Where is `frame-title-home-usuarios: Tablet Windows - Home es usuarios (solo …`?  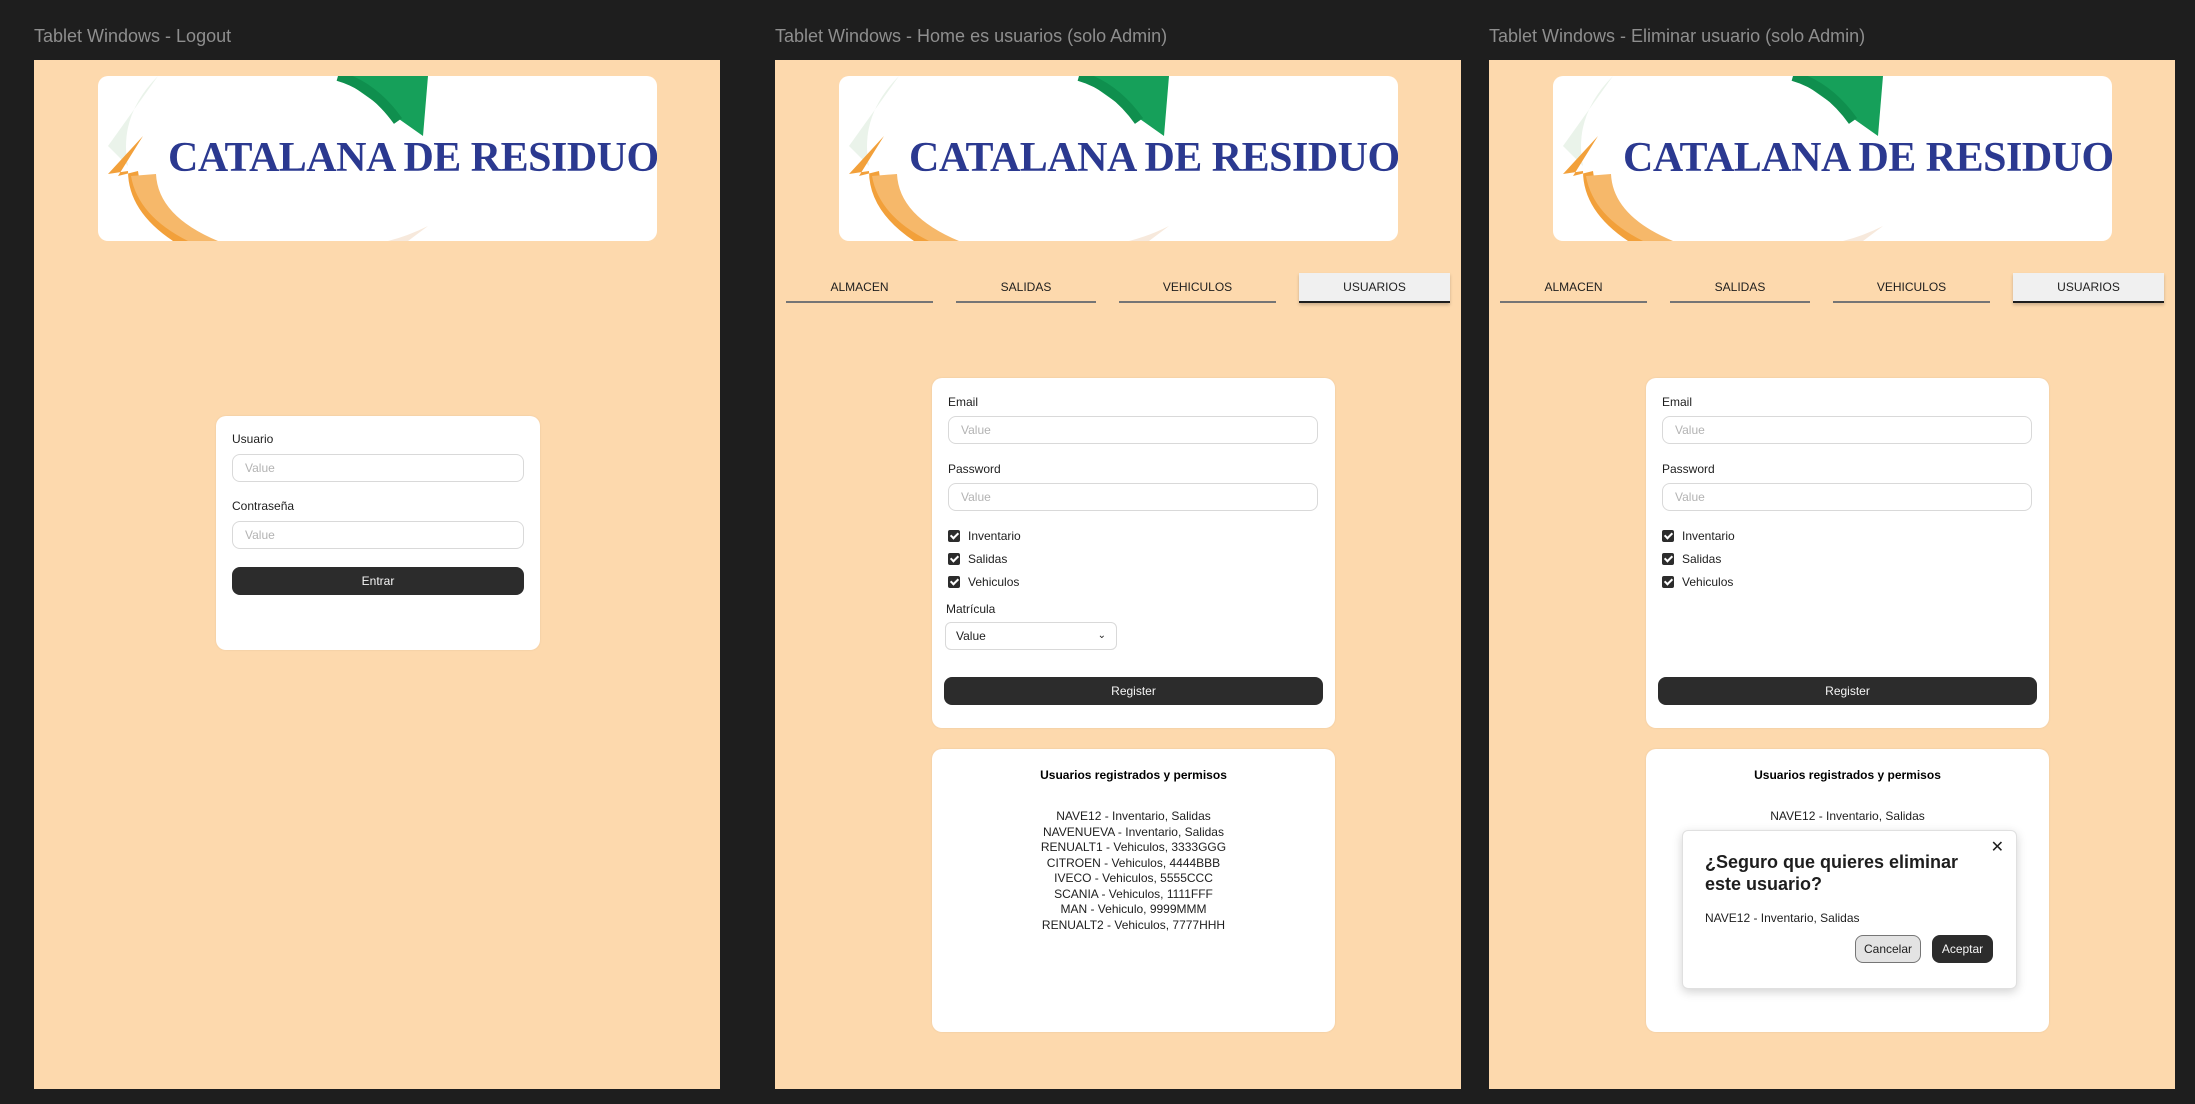
frame-title-home-usuarios: Tablet Windows - Home es usuarios (solo … is located at coordinates (971, 36).